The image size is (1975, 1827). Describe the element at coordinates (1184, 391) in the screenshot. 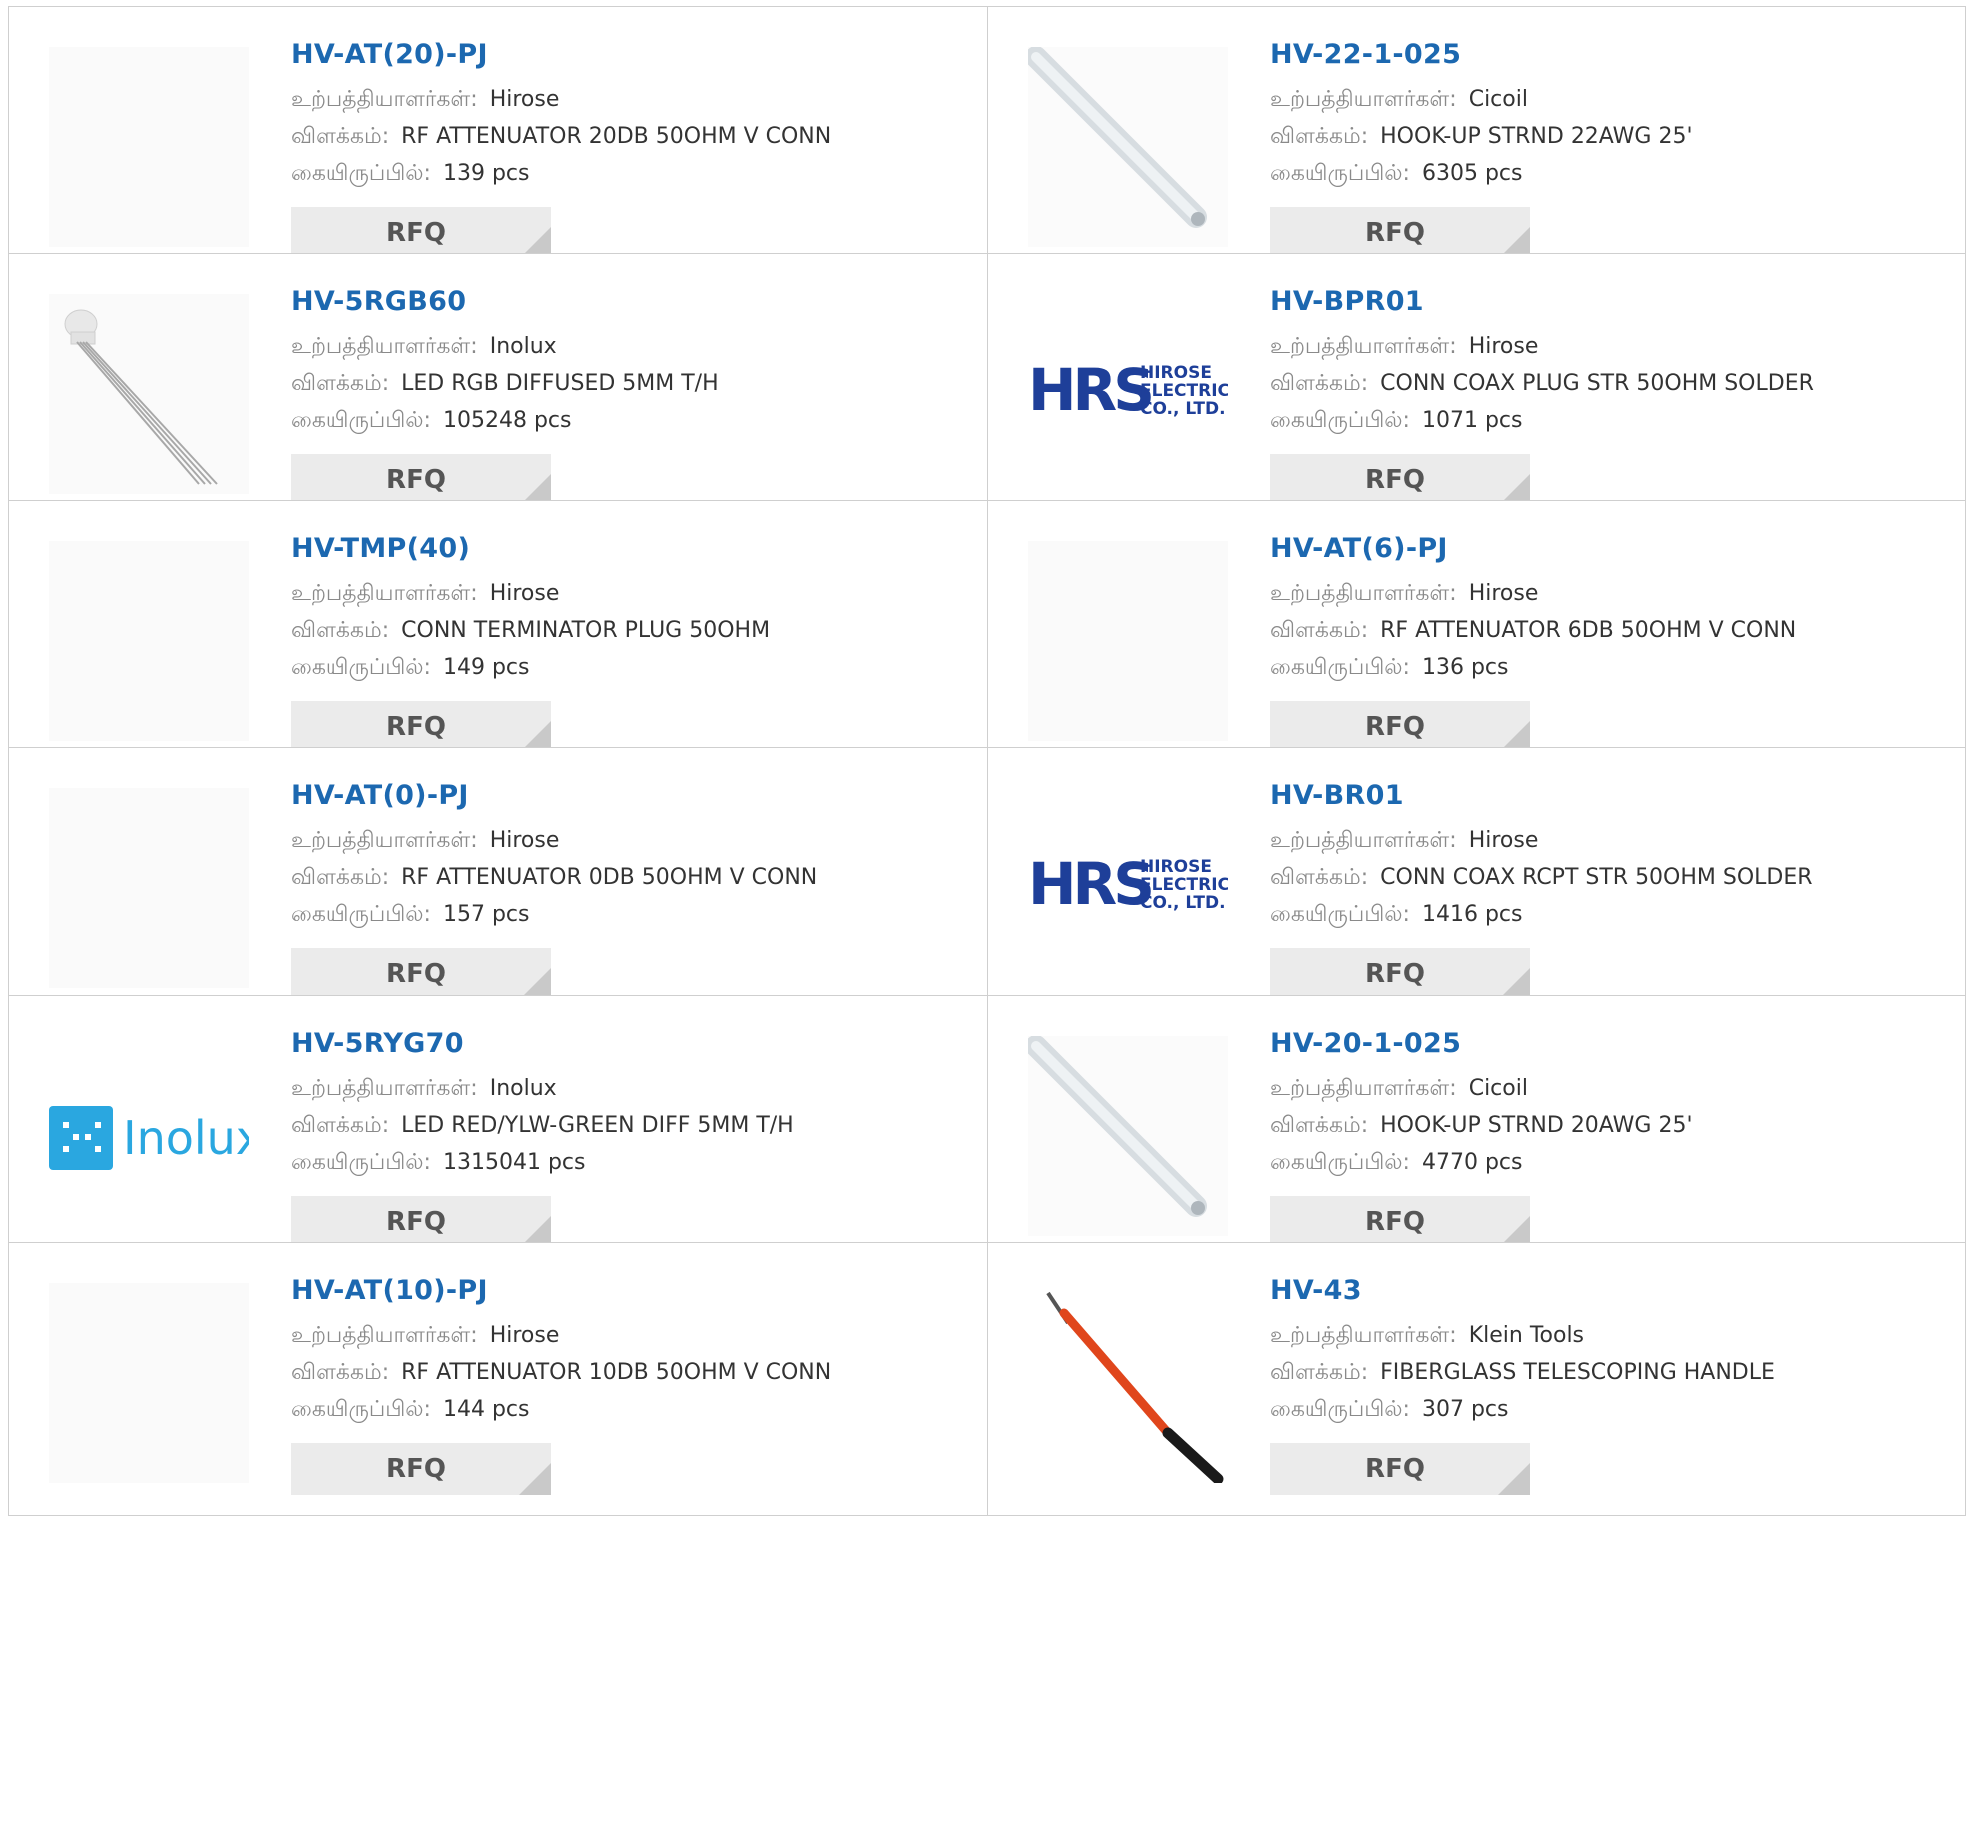

I see `svg-text: ELECTRIC` at that location.